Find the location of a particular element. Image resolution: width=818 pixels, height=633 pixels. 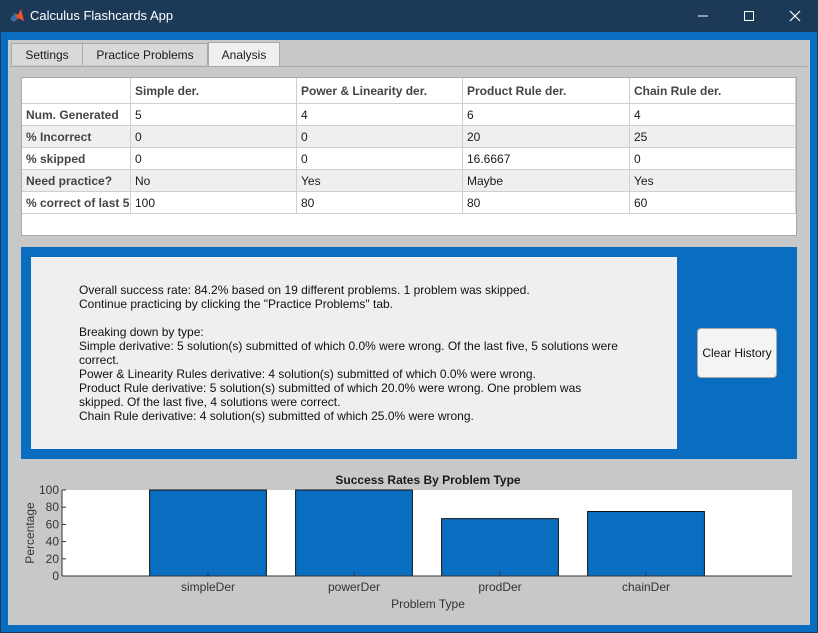

y-tick-label: 40 is located at coordinates (53, 542).